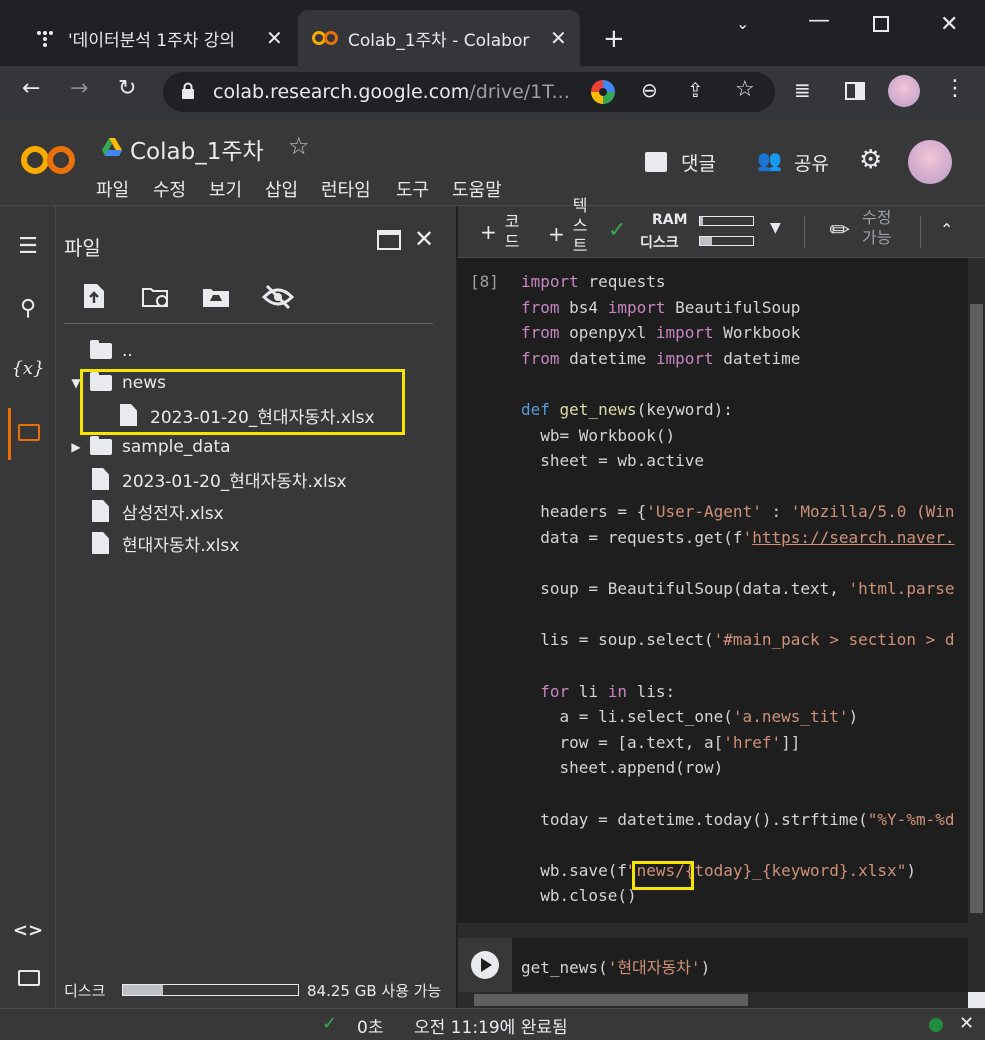 Image resolution: width=985 pixels, height=1040 pixels. What do you see at coordinates (930, 162) in the screenshot?
I see `account-avatar` at bounding box center [930, 162].